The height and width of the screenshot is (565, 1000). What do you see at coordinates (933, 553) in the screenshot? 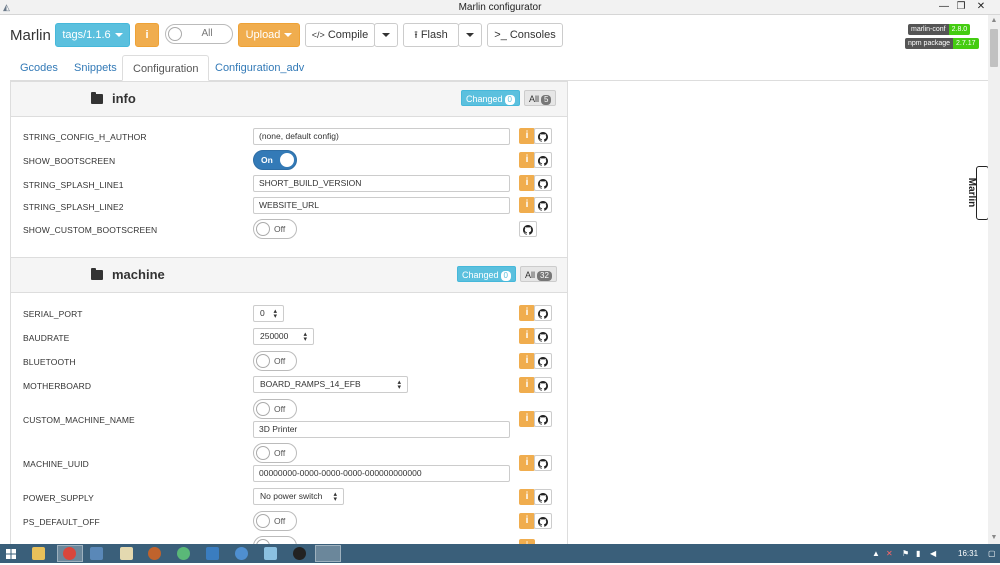
I see `volume-icon: ◀` at bounding box center [933, 553].